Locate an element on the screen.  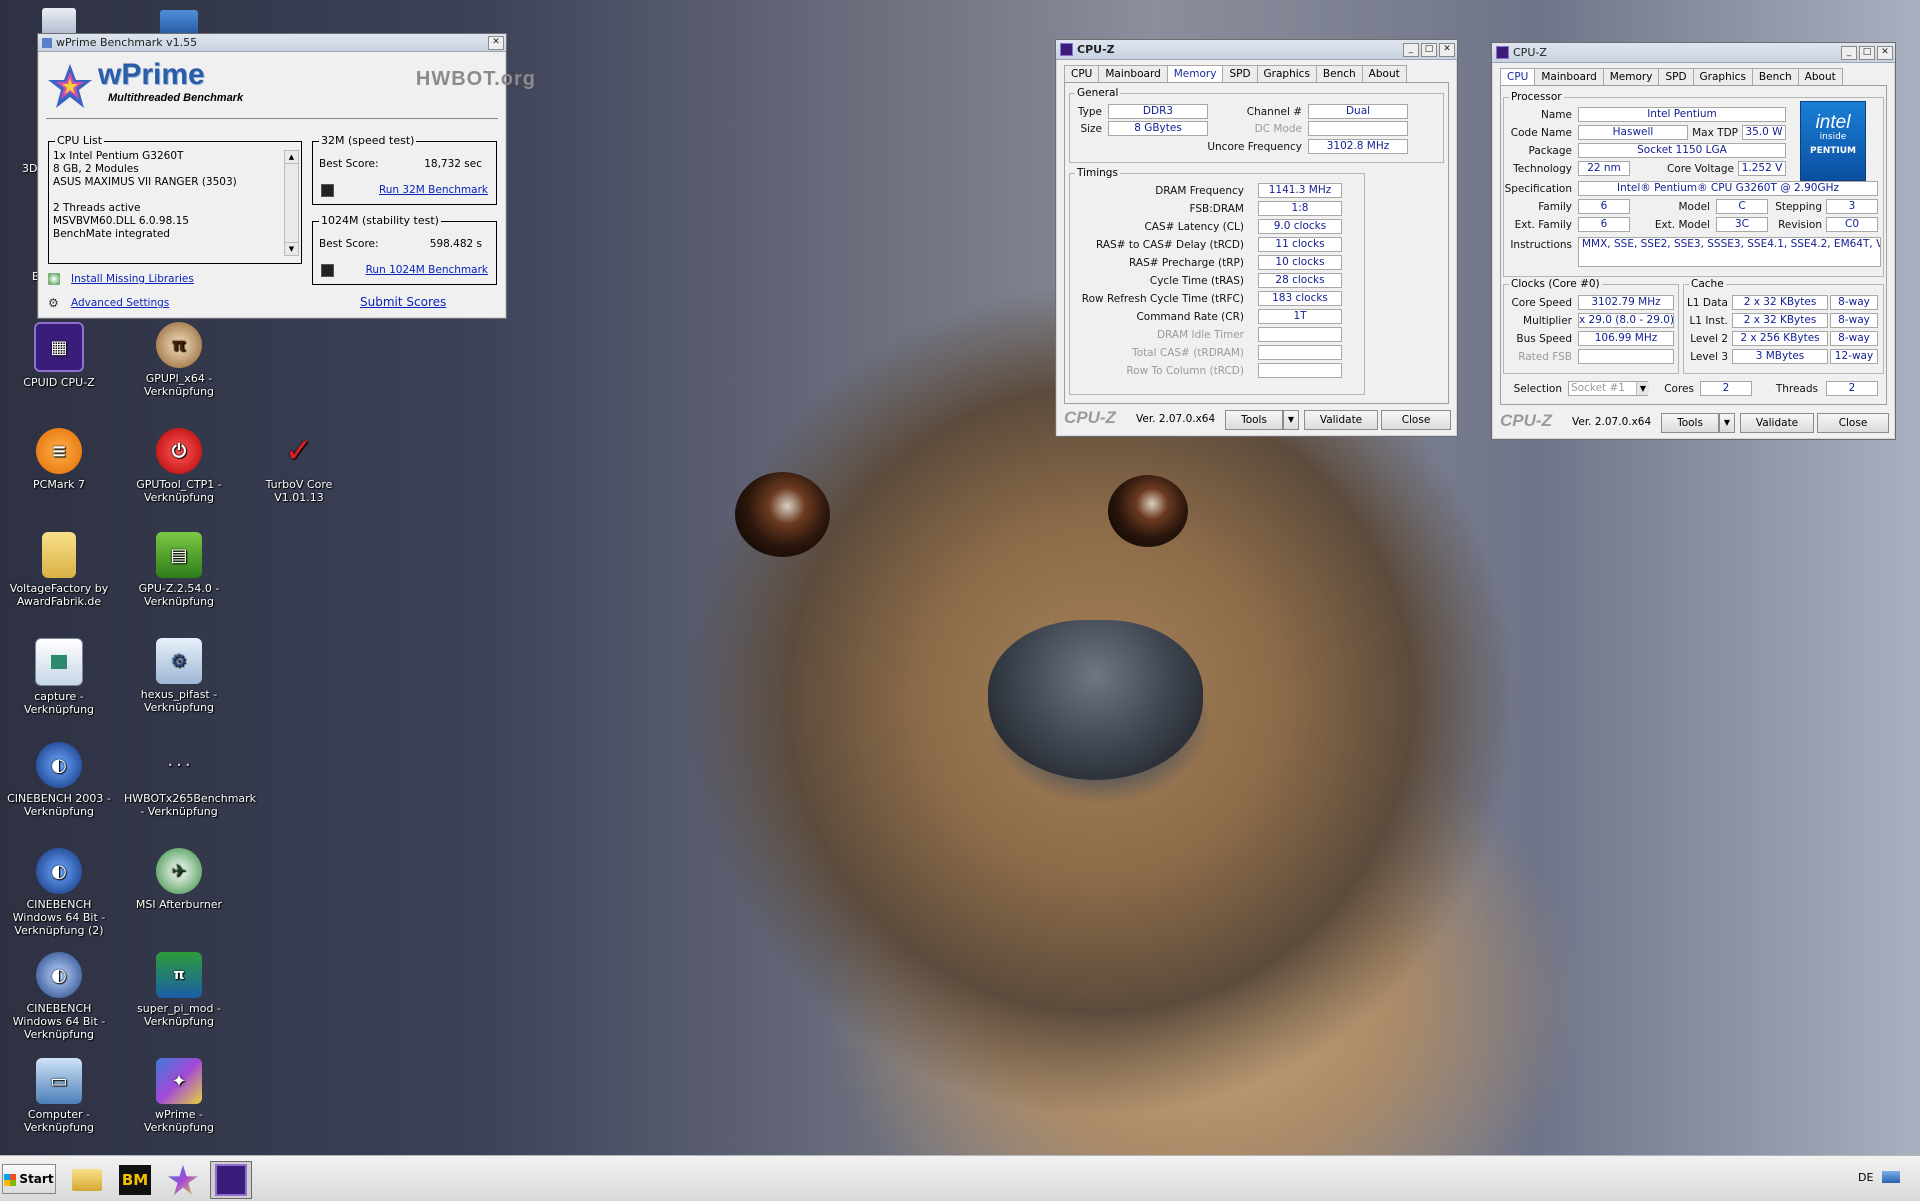
desktop-icon-gpupi: π GPUPI_x64 - Verknüpfung is located at coordinates (179, 360).